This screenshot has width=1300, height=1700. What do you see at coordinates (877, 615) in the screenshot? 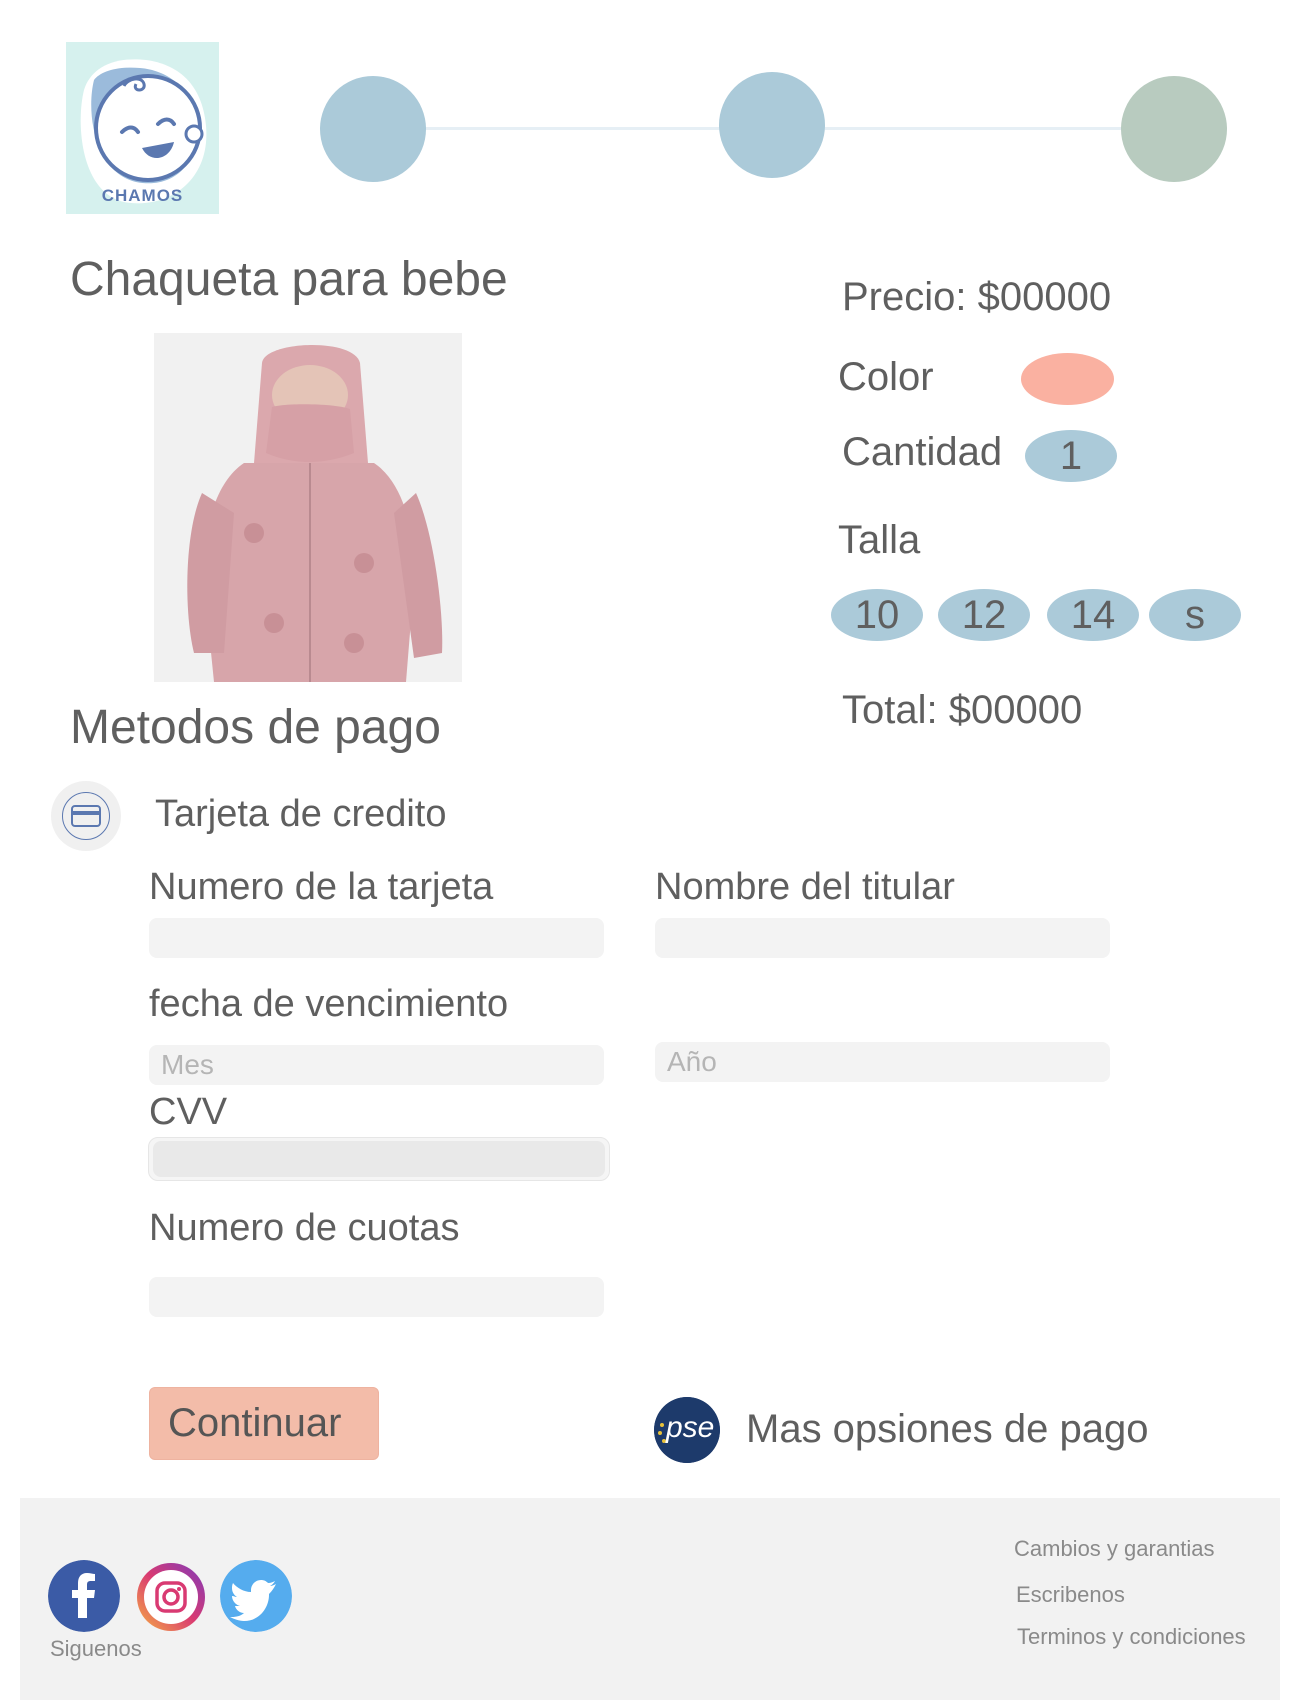
I see `size-option-10: 10` at bounding box center [877, 615].